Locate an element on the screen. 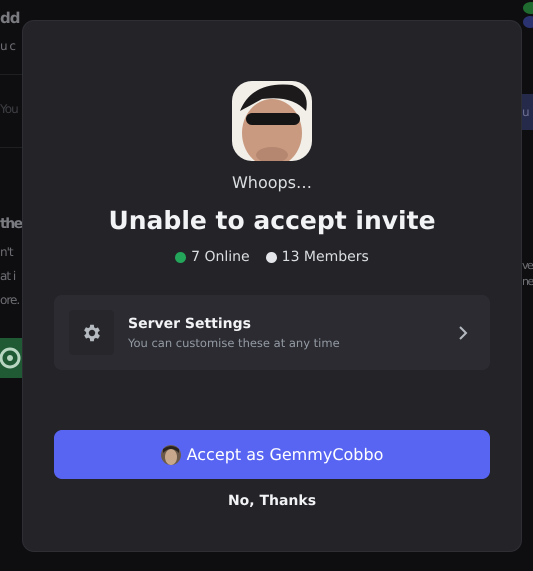  text-fragment: u c is located at coordinates (8, 46).